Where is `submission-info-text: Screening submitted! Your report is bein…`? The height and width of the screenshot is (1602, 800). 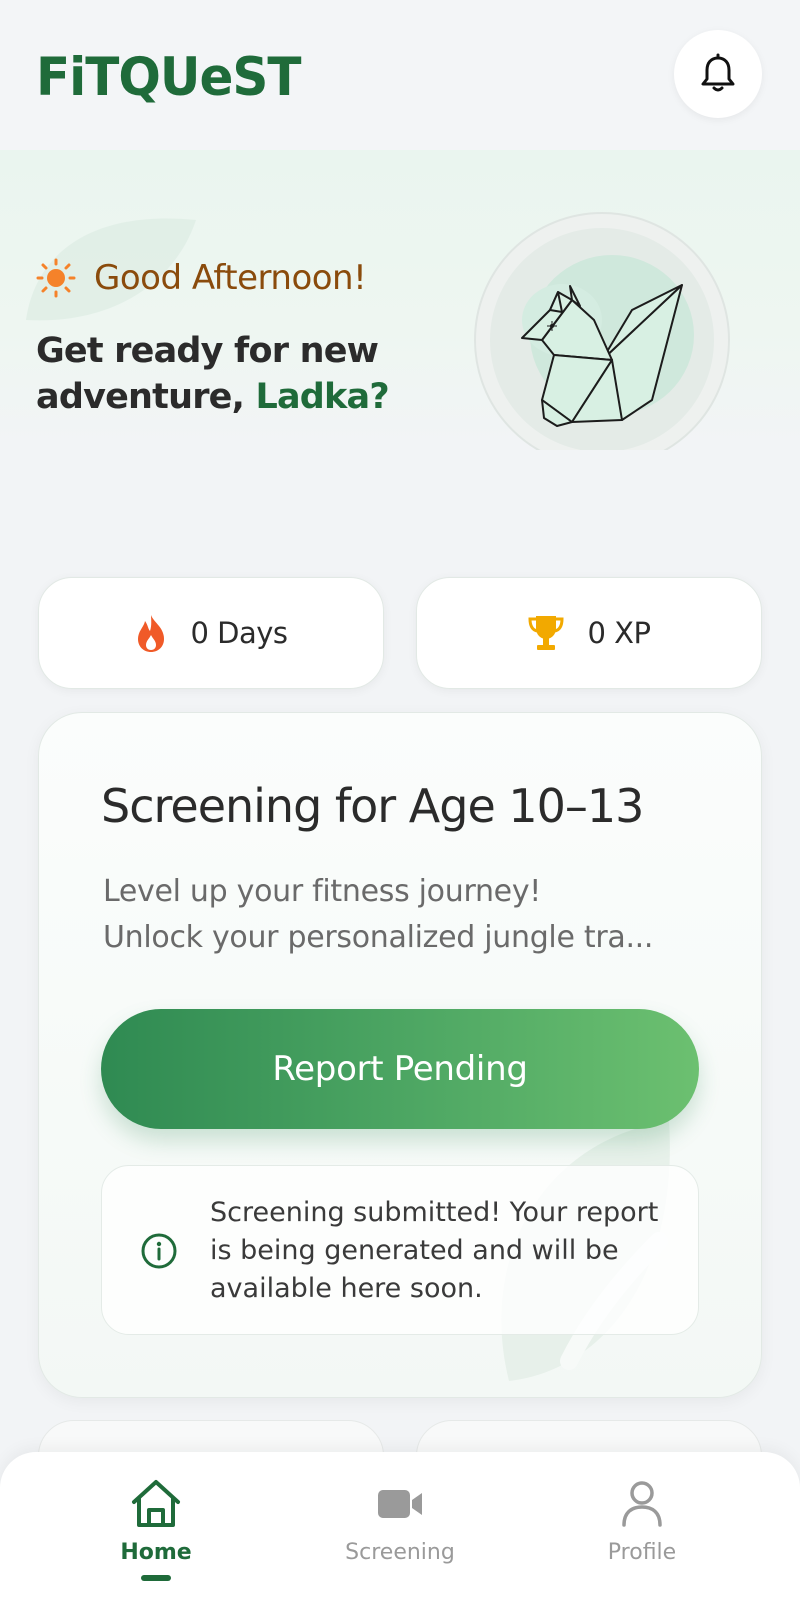
submission-info-text: Screening submitted! Your report is bein… is located at coordinates (434, 1250).